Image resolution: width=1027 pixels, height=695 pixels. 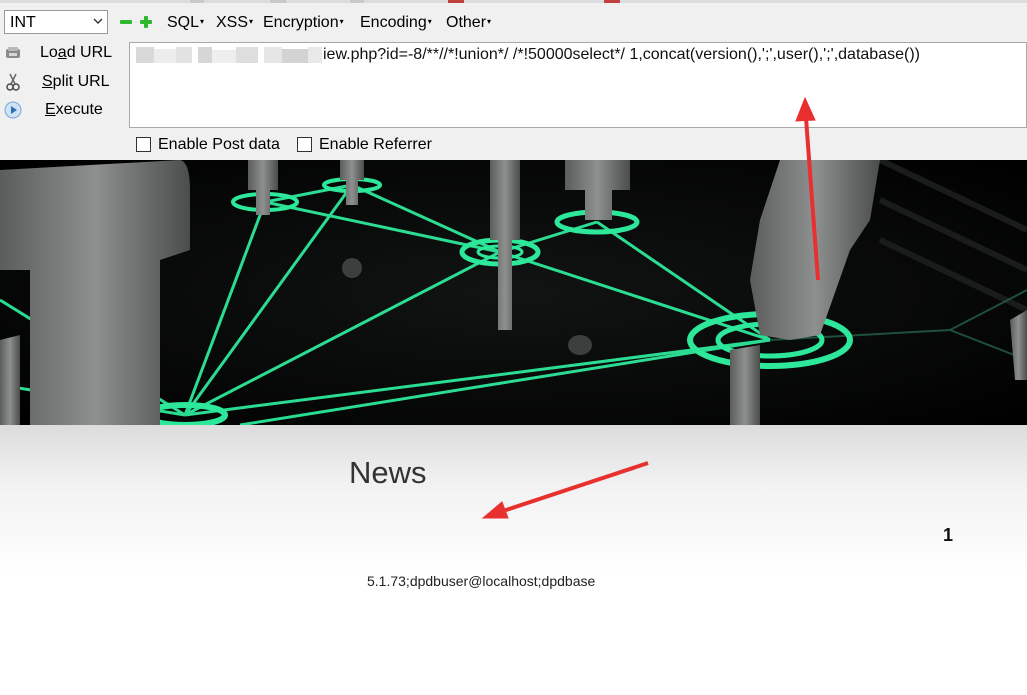 I want to click on load-url-label: Load URL, so click(x=76, y=52).